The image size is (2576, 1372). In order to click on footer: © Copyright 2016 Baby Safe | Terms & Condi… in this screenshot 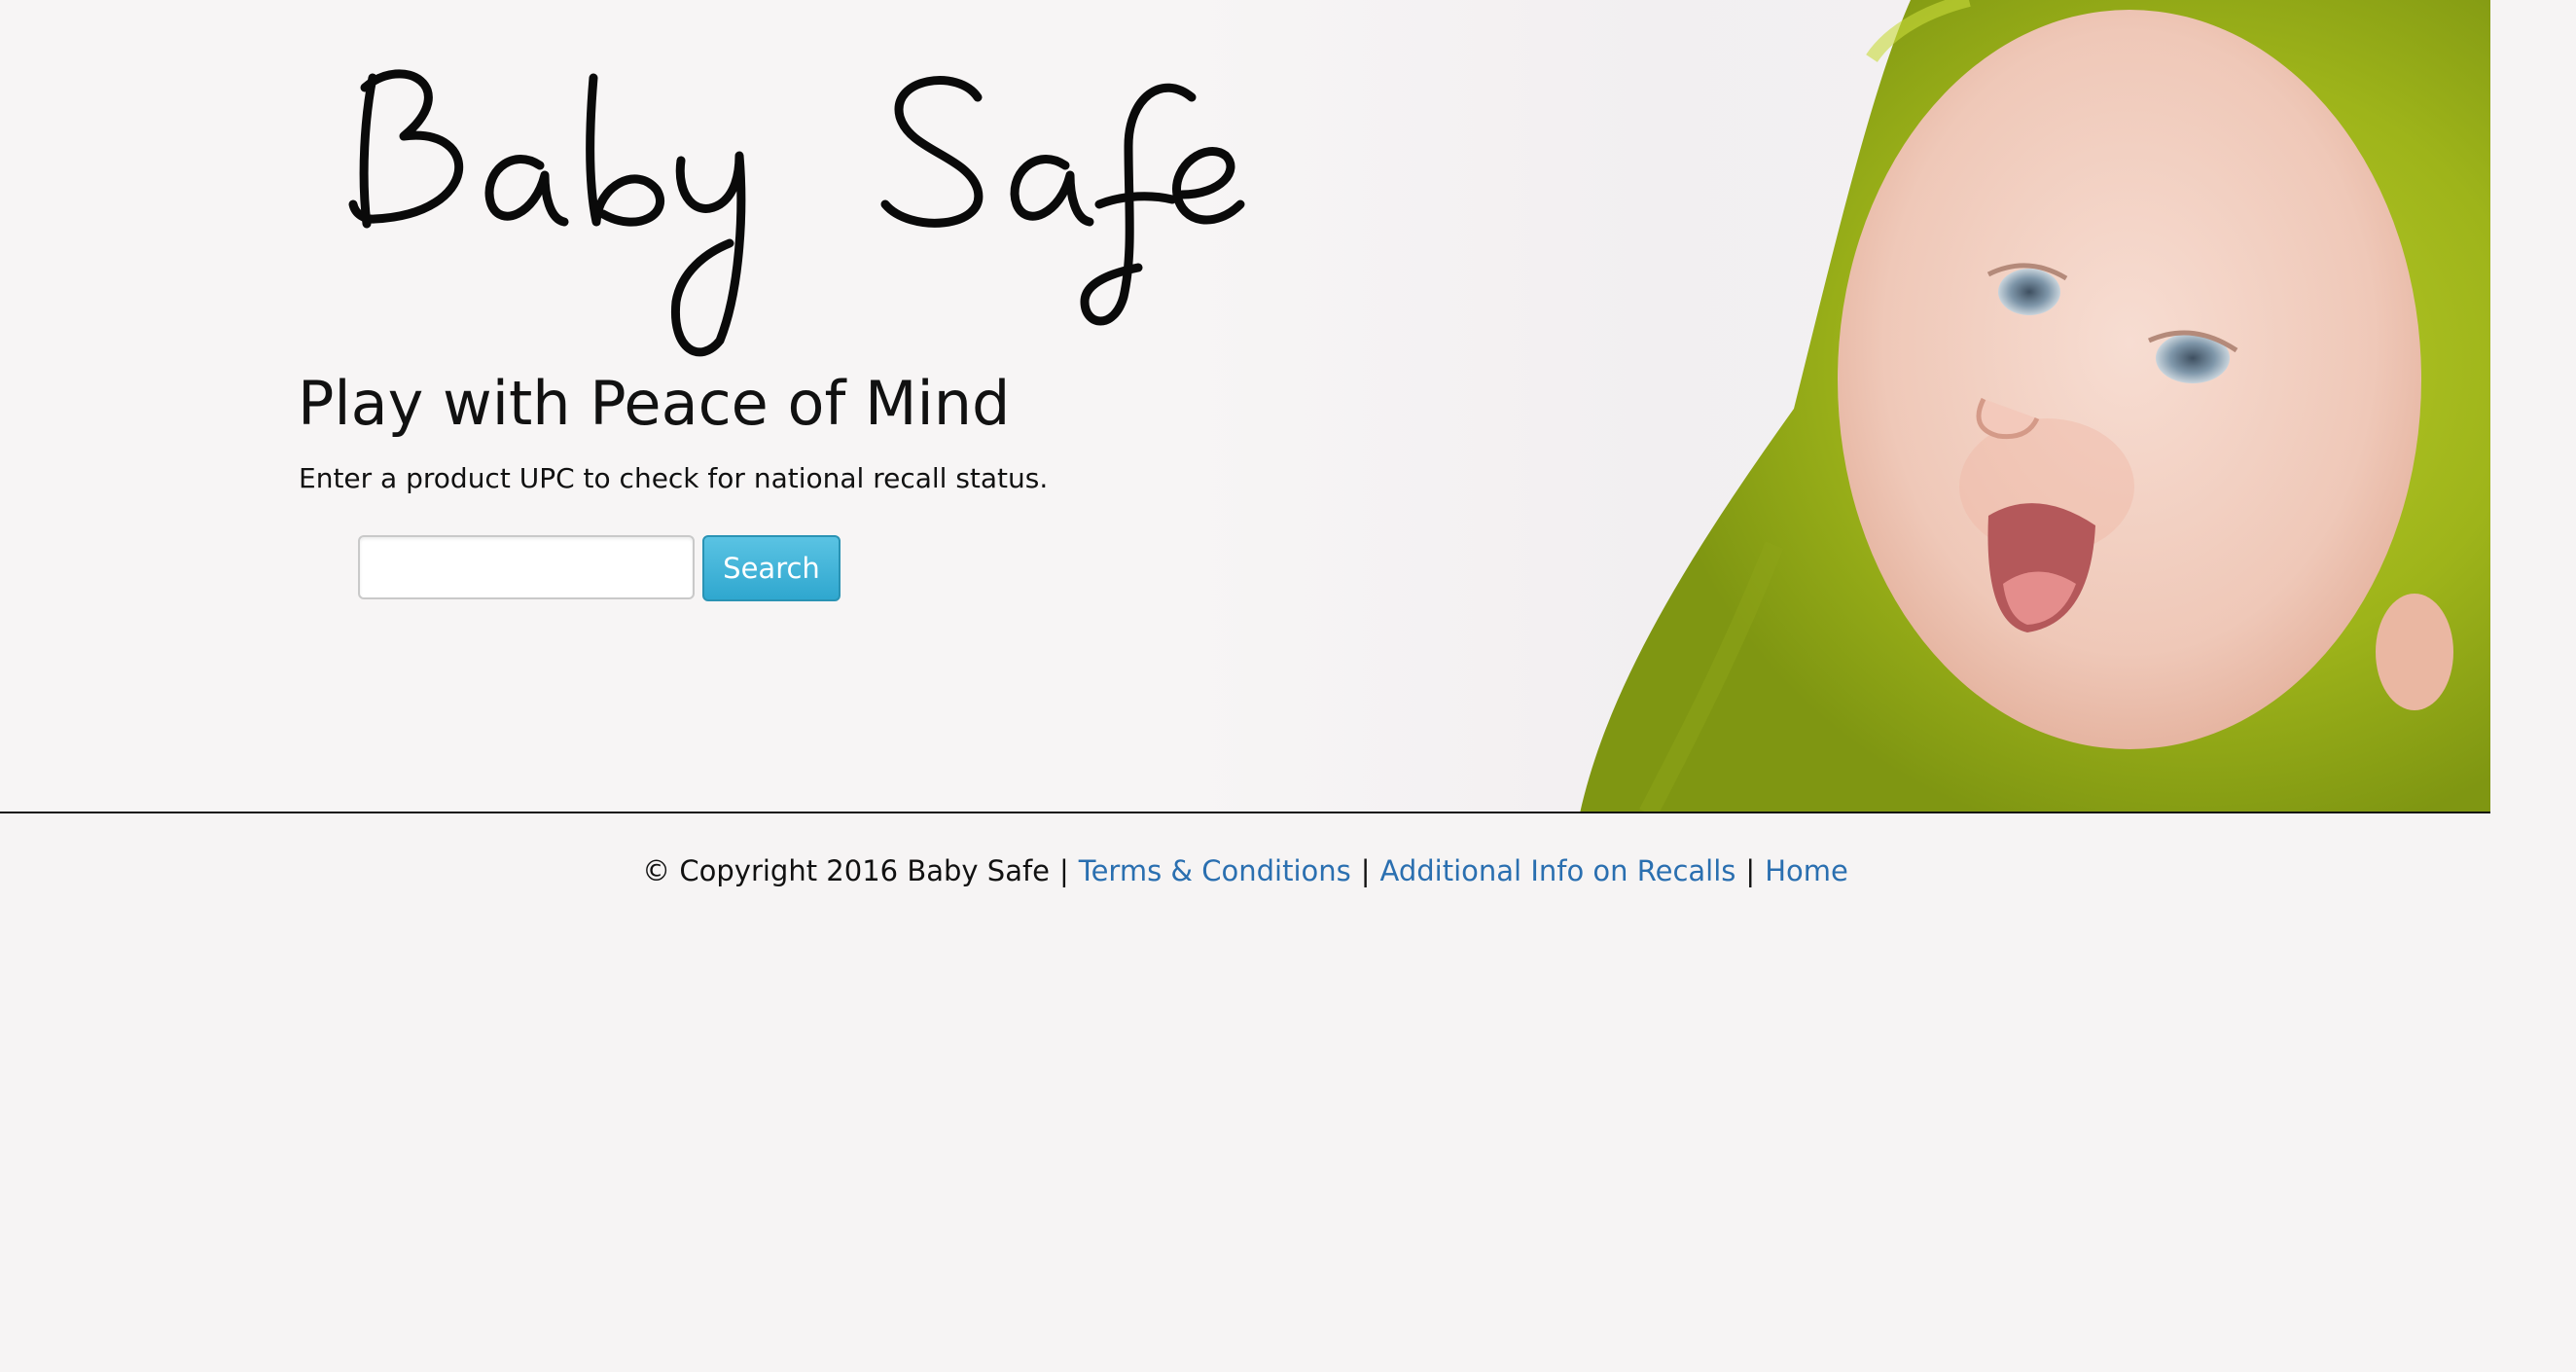, I will do `click(1245, 870)`.